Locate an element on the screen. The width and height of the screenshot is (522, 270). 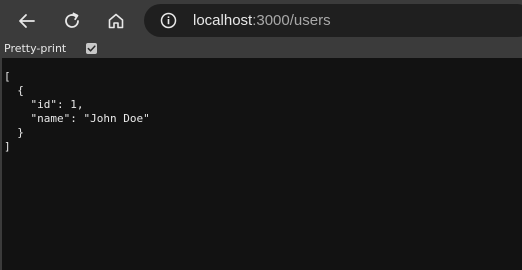
pretty-print-bar: Pretty-print is located at coordinates (261, 49).